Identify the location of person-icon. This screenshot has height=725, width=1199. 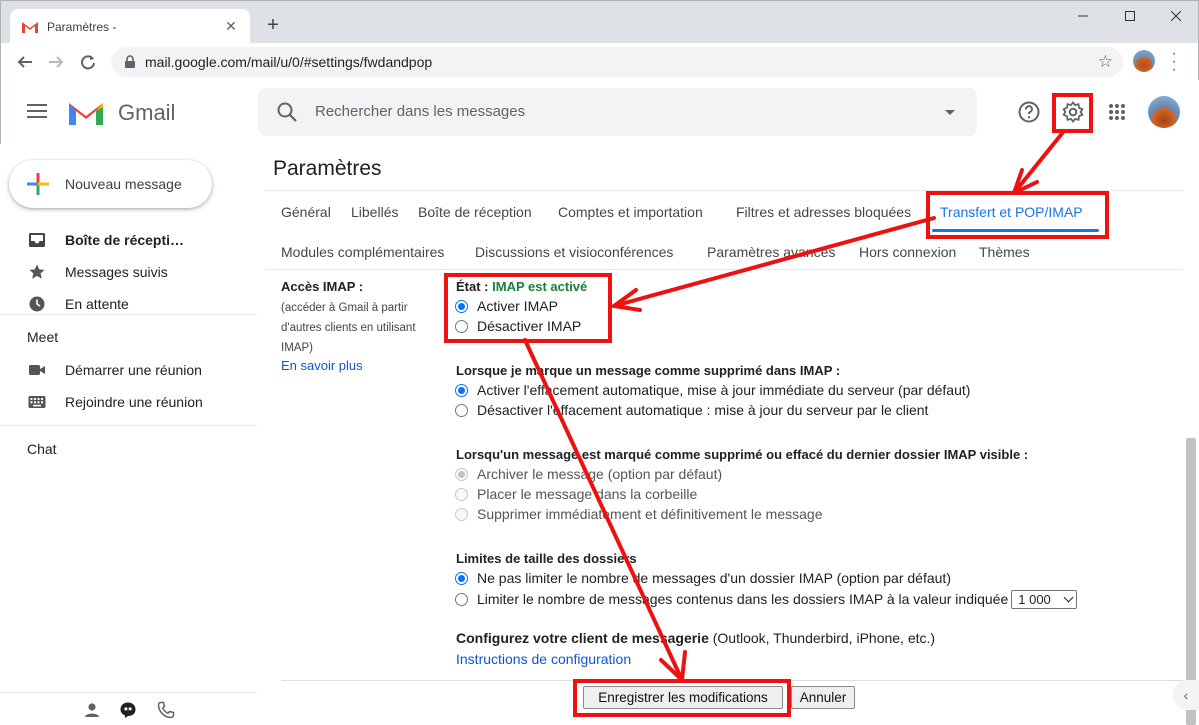
(92, 710).